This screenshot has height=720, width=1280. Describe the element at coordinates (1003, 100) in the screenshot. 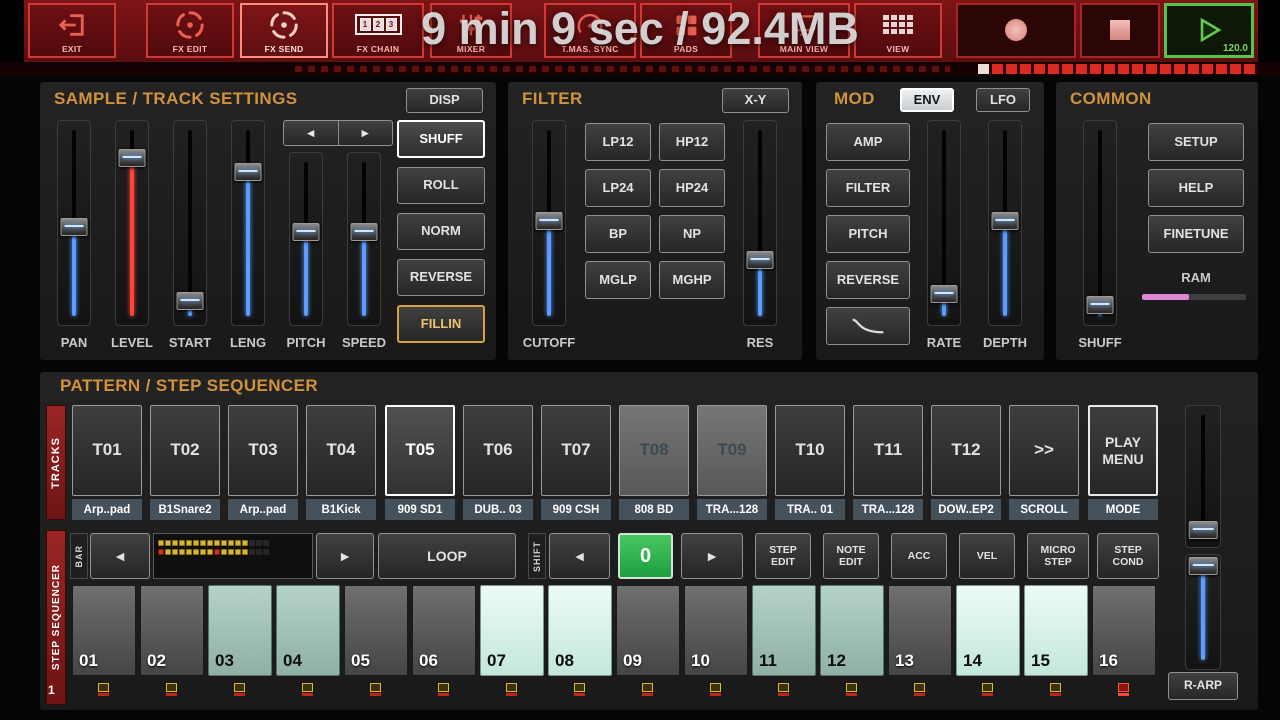

I see `lfo-button: LFO` at that location.